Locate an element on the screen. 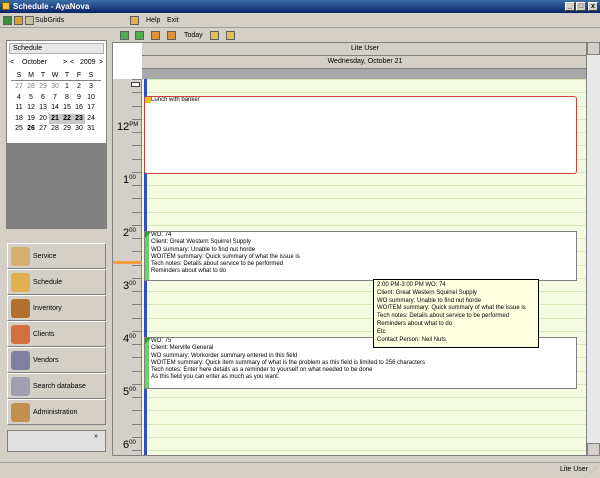 The image size is (600, 478). calendar-day: 4 is located at coordinates (19, 98).